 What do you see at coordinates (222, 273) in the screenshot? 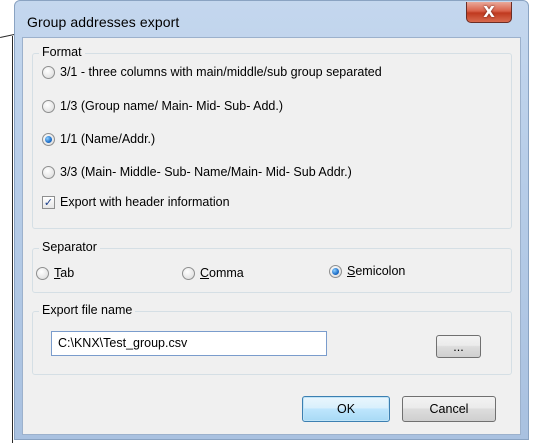
I see `separator-comma-label: Comma` at bounding box center [222, 273].